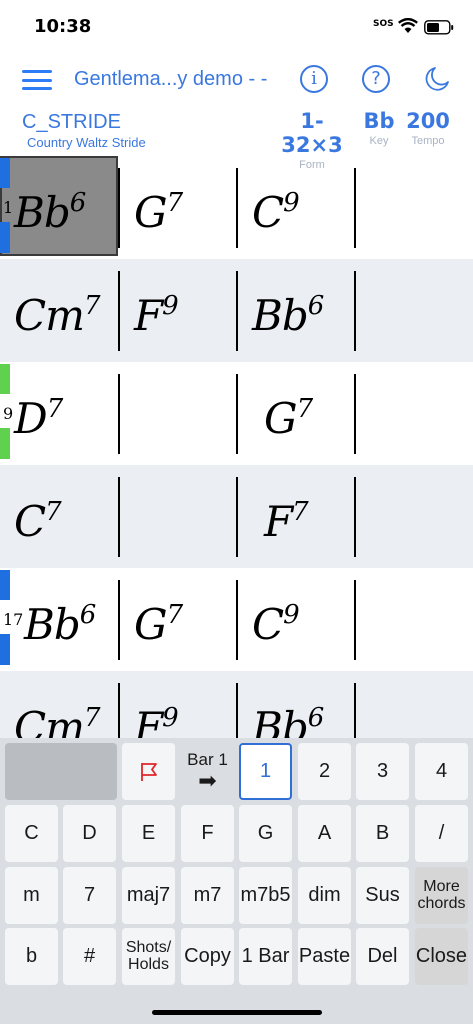 The height and width of the screenshot is (1024, 473). I want to click on note-button-g: G, so click(265, 833).